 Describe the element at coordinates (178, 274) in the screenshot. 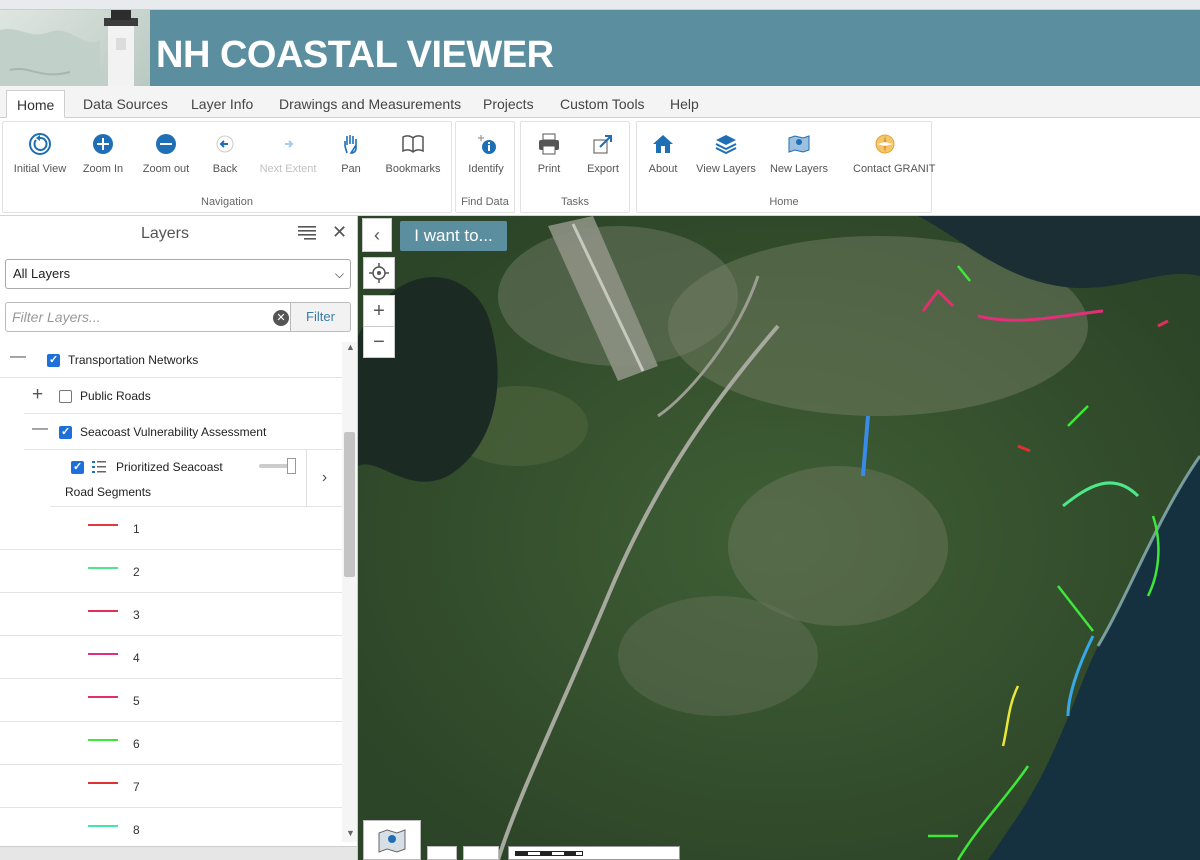

I see `layer-filter-select: All Layers ⌵` at that location.